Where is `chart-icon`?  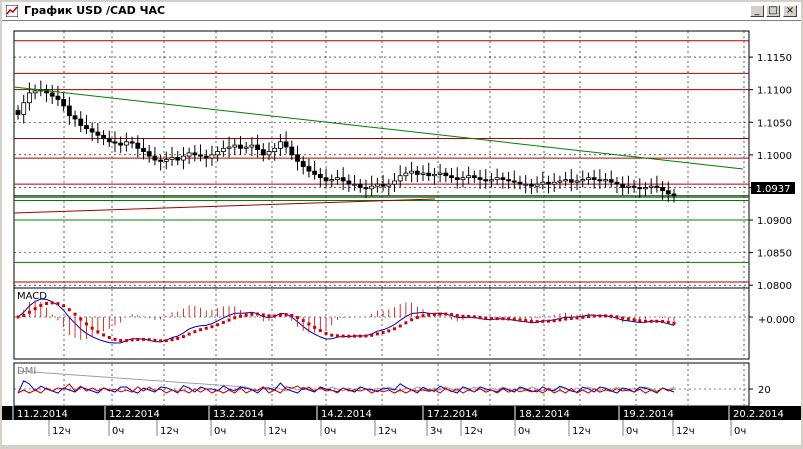
chart-icon is located at coordinates (12, 11).